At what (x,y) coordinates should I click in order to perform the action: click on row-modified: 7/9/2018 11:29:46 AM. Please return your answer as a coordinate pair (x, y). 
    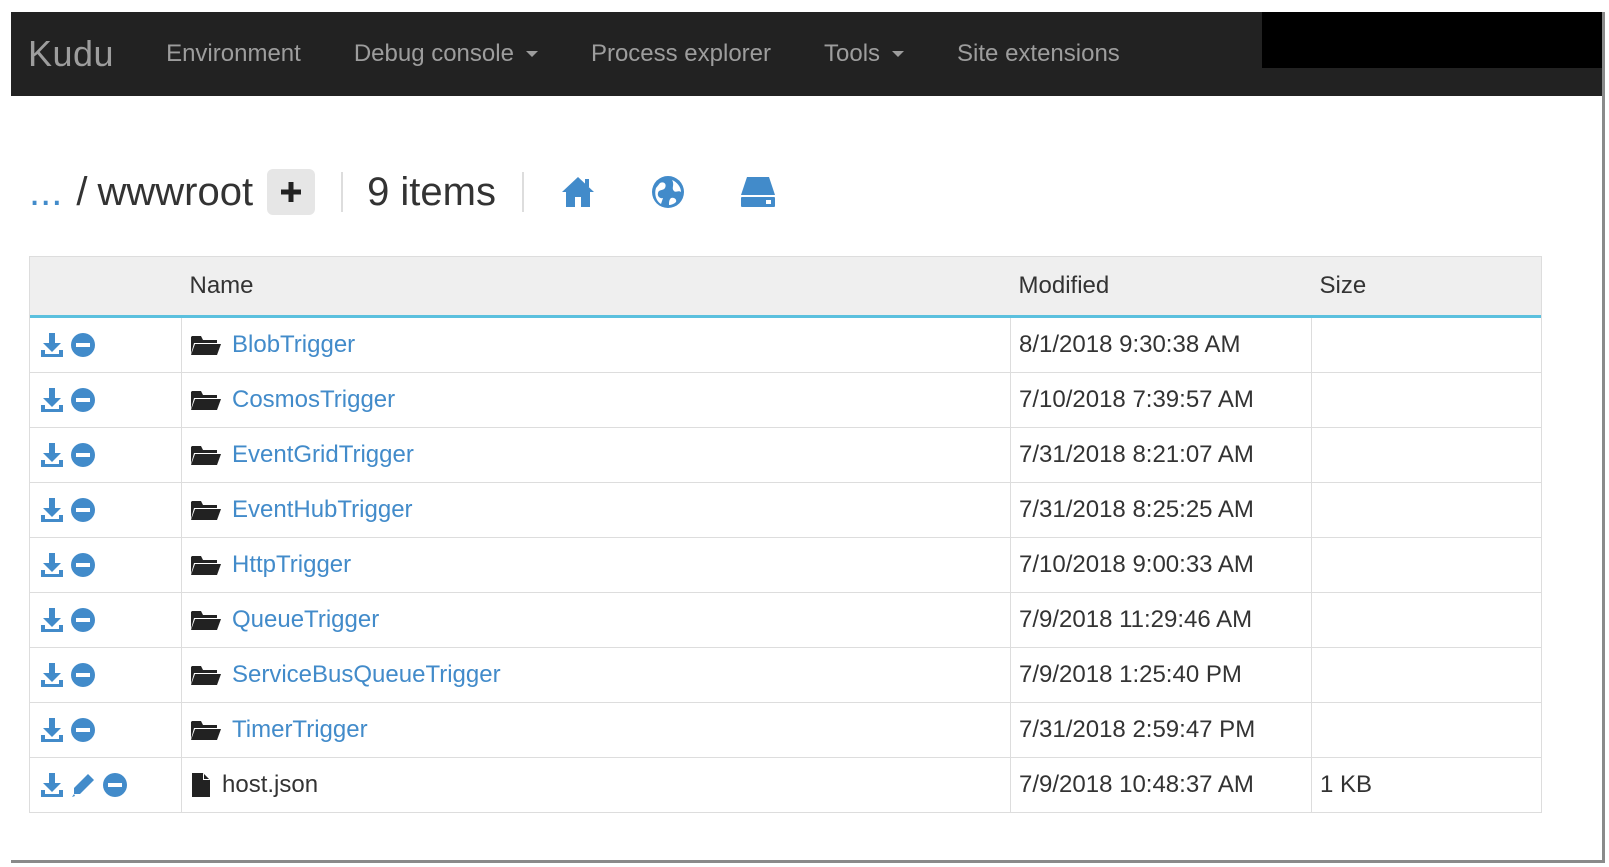
    Looking at the image, I should click on (1161, 620).